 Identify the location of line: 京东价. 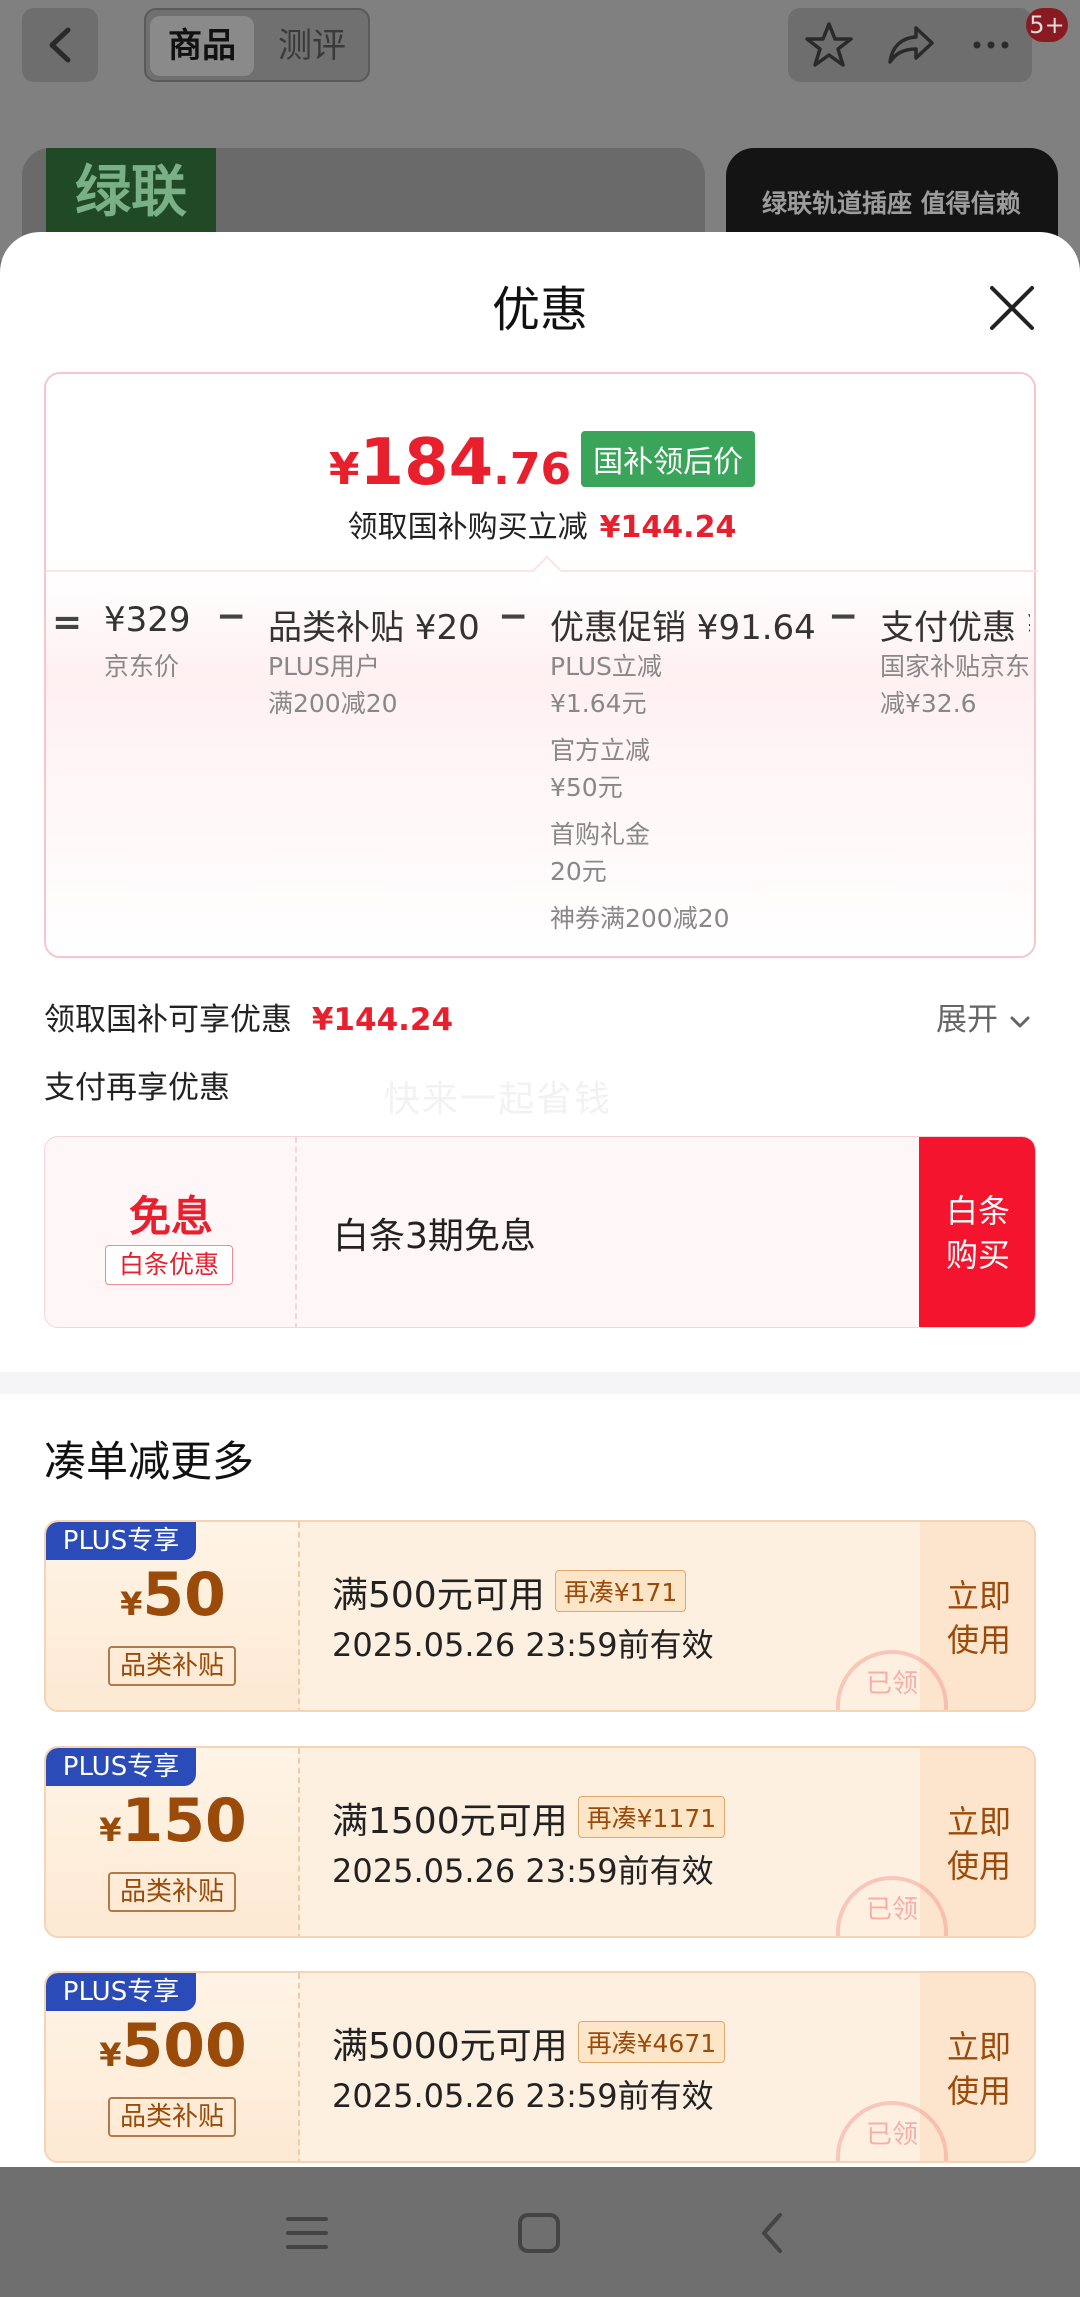
(142, 666).